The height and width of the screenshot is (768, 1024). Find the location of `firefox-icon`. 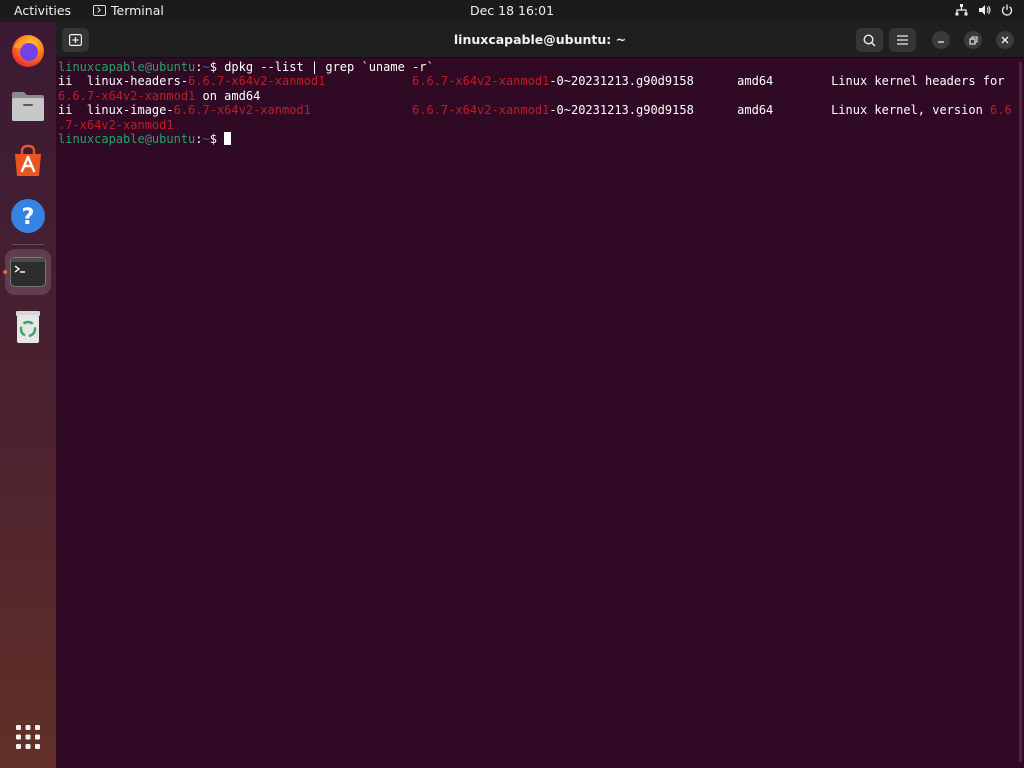

firefox-icon is located at coordinates (28, 51).